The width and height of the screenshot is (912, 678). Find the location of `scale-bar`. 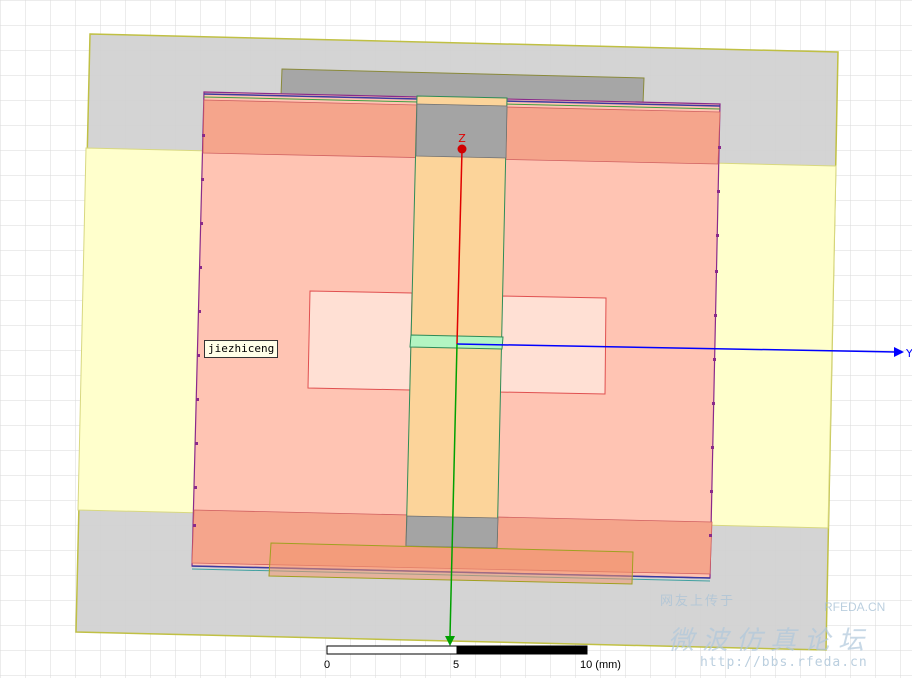

scale-bar is located at coordinates (457, 650).